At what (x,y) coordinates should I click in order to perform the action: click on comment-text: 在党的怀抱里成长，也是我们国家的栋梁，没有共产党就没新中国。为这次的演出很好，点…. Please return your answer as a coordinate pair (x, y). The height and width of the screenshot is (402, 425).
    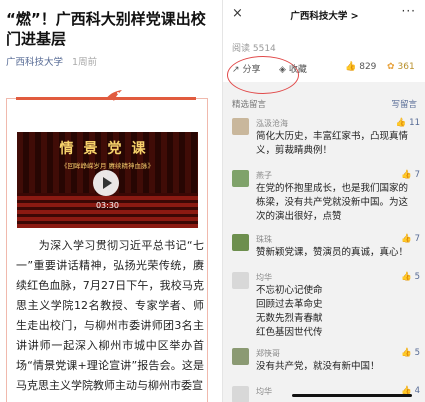
    Looking at the image, I should click on (332, 202).